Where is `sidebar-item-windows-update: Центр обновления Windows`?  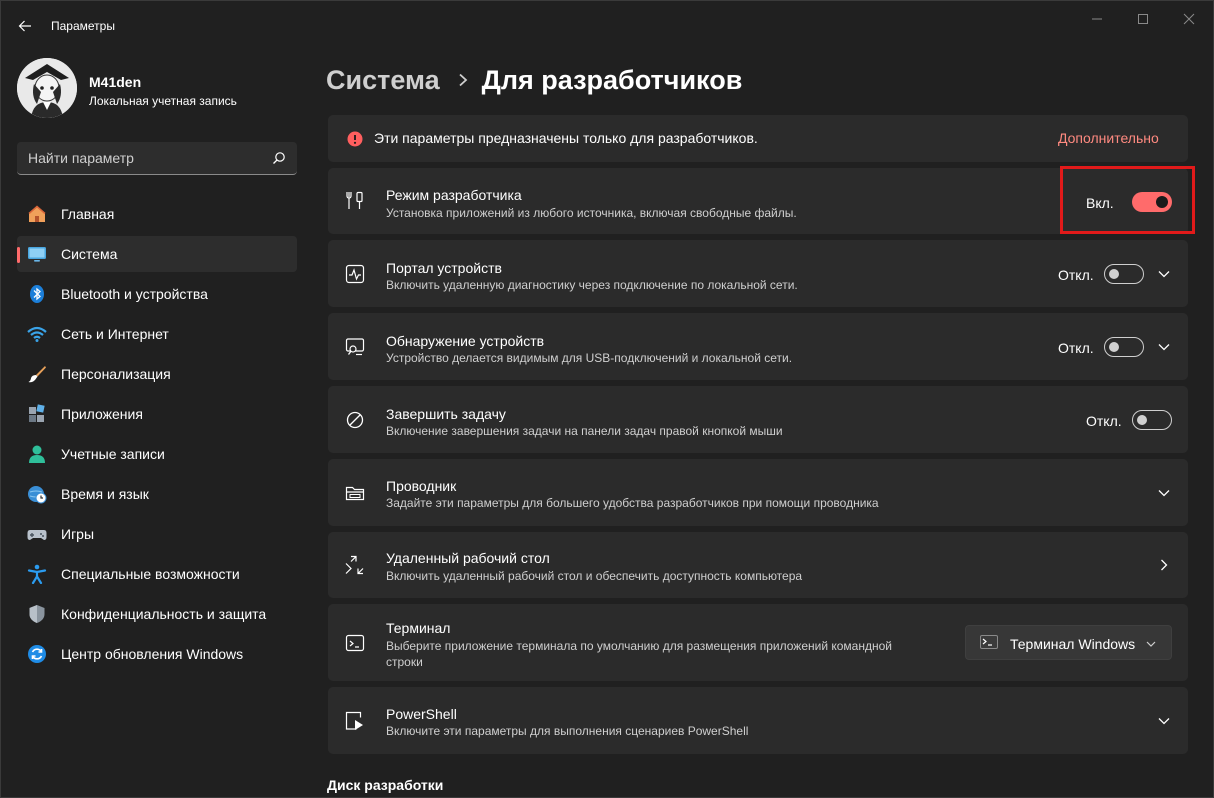
sidebar-item-windows-update: Центр обновления Windows is located at coordinates (157, 654).